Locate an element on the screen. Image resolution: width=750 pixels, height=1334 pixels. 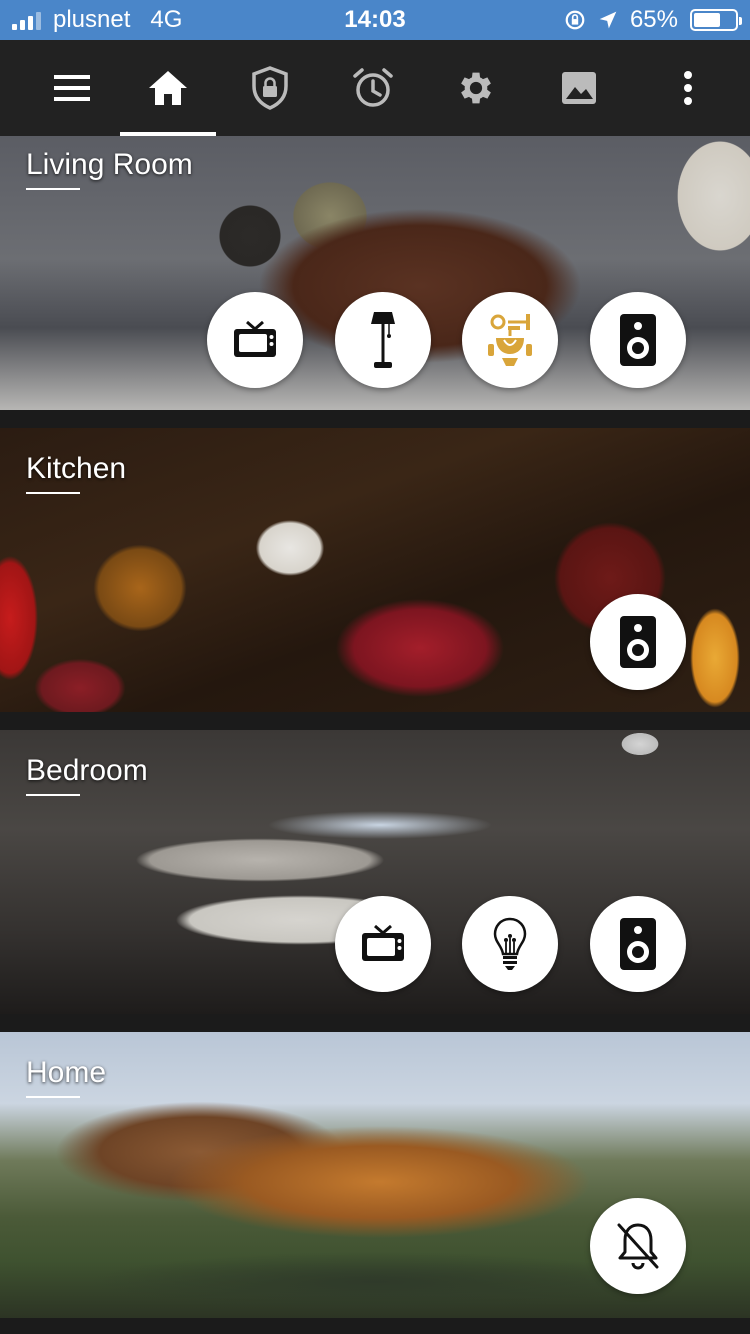
chandelier-icon is located at coordinates (510, 340).